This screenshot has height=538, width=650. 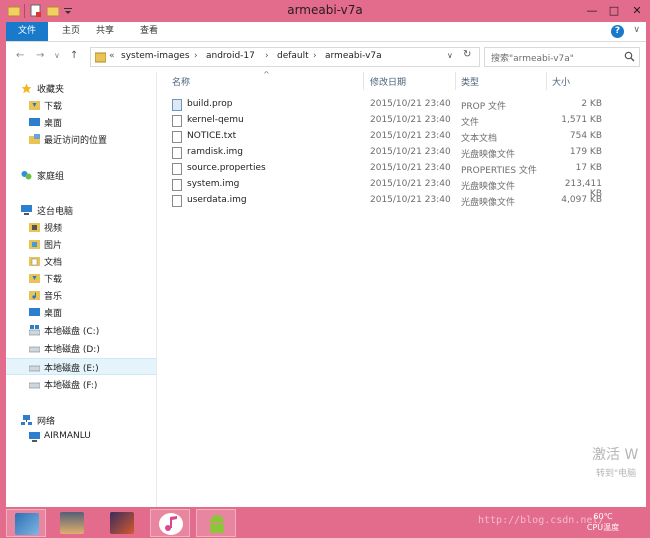 I want to click on file-type: 文本文档, so click(x=479, y=139).